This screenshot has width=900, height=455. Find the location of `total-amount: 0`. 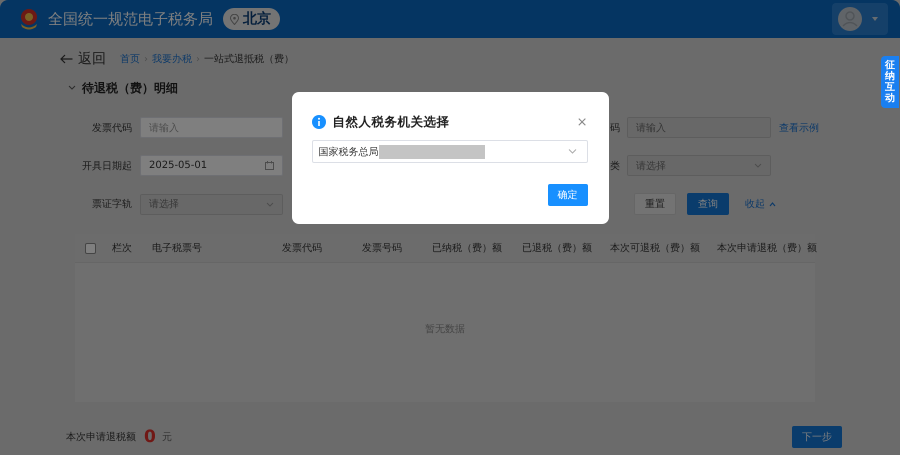

total-amount: 0 is located at coordinates (150, 437).